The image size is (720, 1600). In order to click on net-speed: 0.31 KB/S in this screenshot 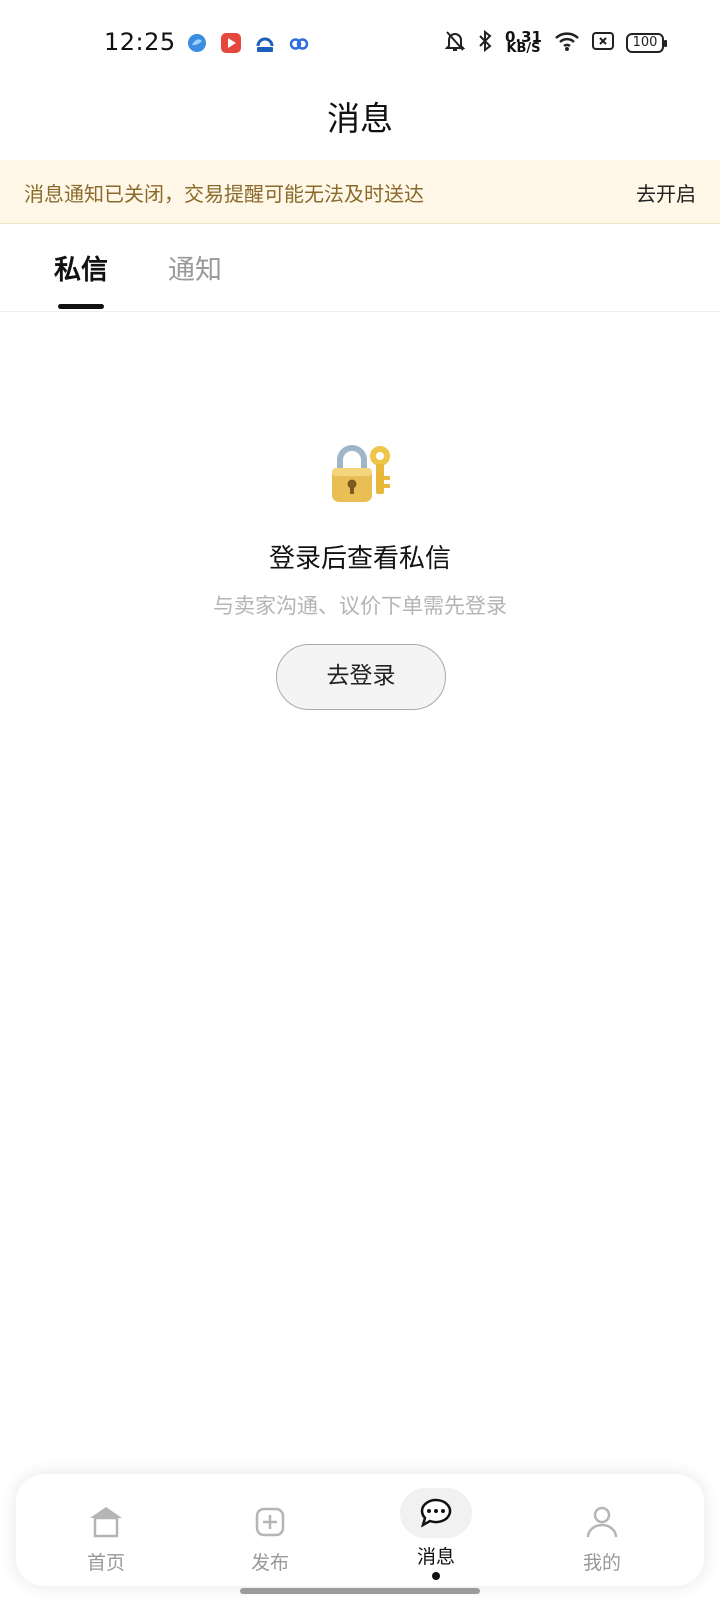, I will do `click(523, 43)`.